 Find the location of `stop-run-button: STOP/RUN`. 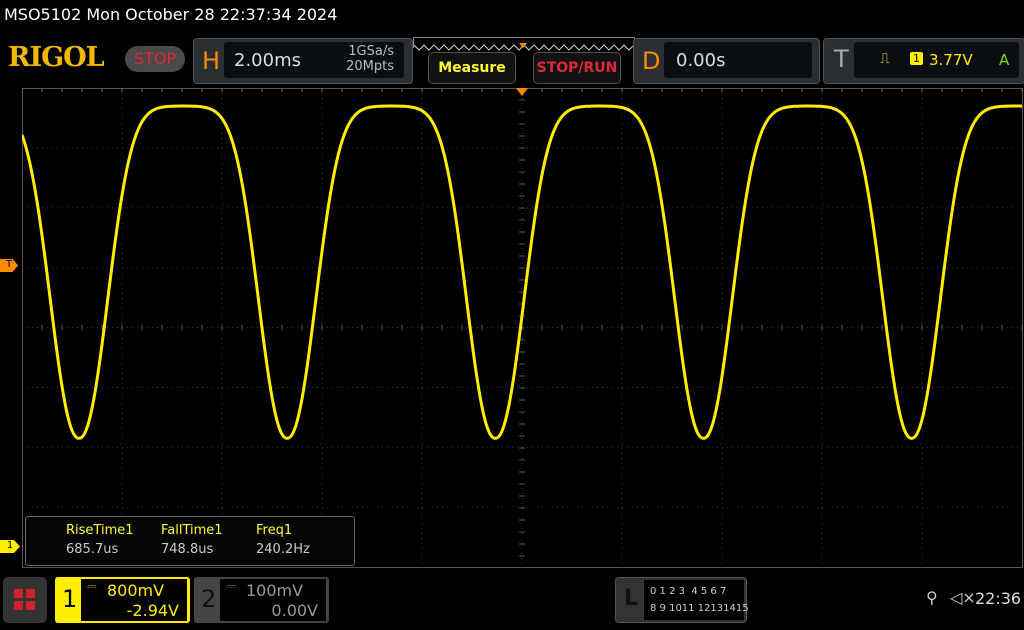

stop-run-button: STOP/RUN is located at coordinates (577, 68).